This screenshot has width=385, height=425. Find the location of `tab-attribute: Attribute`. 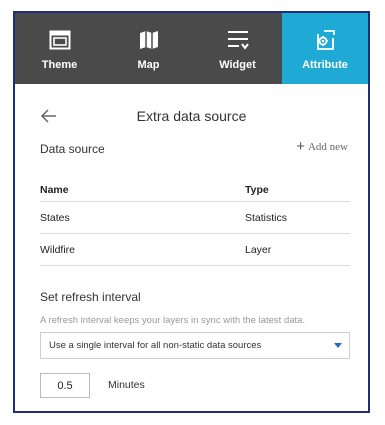

tab-attribute: Attribute is located at coordinates (325, 48).